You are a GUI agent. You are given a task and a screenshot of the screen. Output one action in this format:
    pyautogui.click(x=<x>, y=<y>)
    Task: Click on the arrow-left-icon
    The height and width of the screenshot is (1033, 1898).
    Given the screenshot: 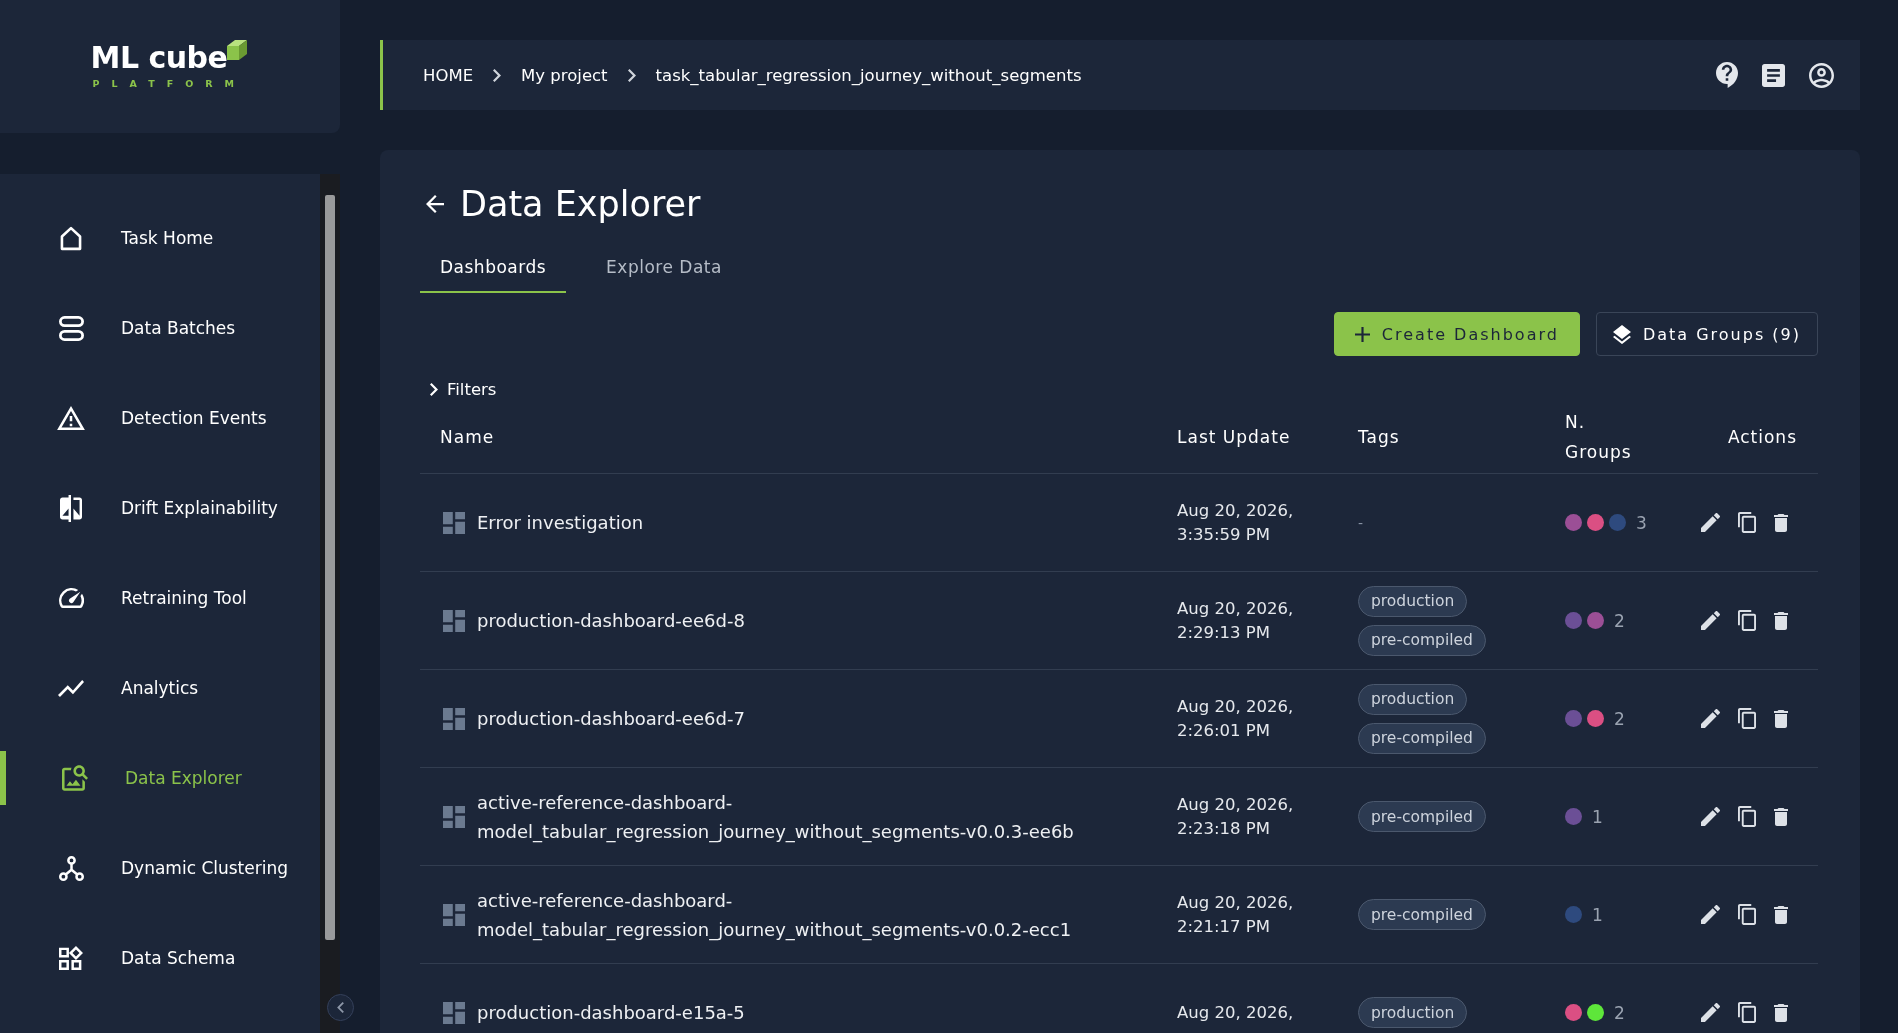 What is the action you would take?
    pyautogui.click(x=435, y=204)
    